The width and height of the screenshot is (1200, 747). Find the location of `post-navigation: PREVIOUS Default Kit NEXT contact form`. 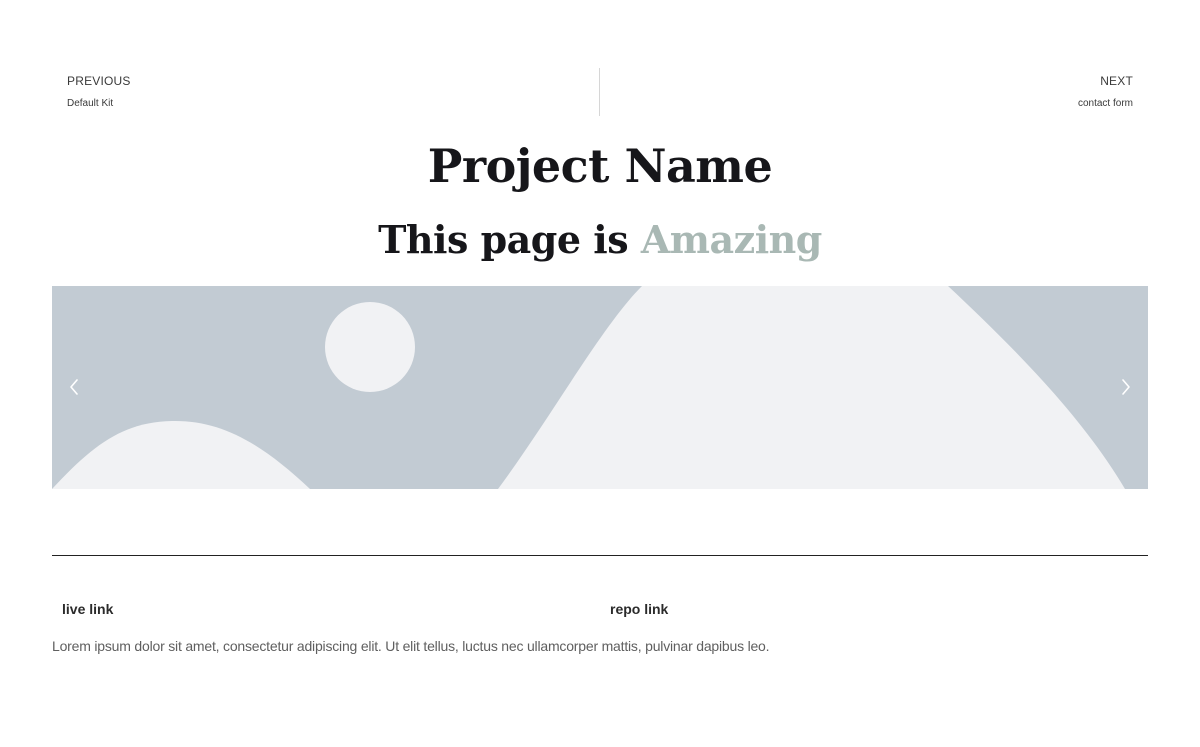

post-navigation: PREVIOUS Default Kit NEXT contact form is located at coordinates (600, 92).